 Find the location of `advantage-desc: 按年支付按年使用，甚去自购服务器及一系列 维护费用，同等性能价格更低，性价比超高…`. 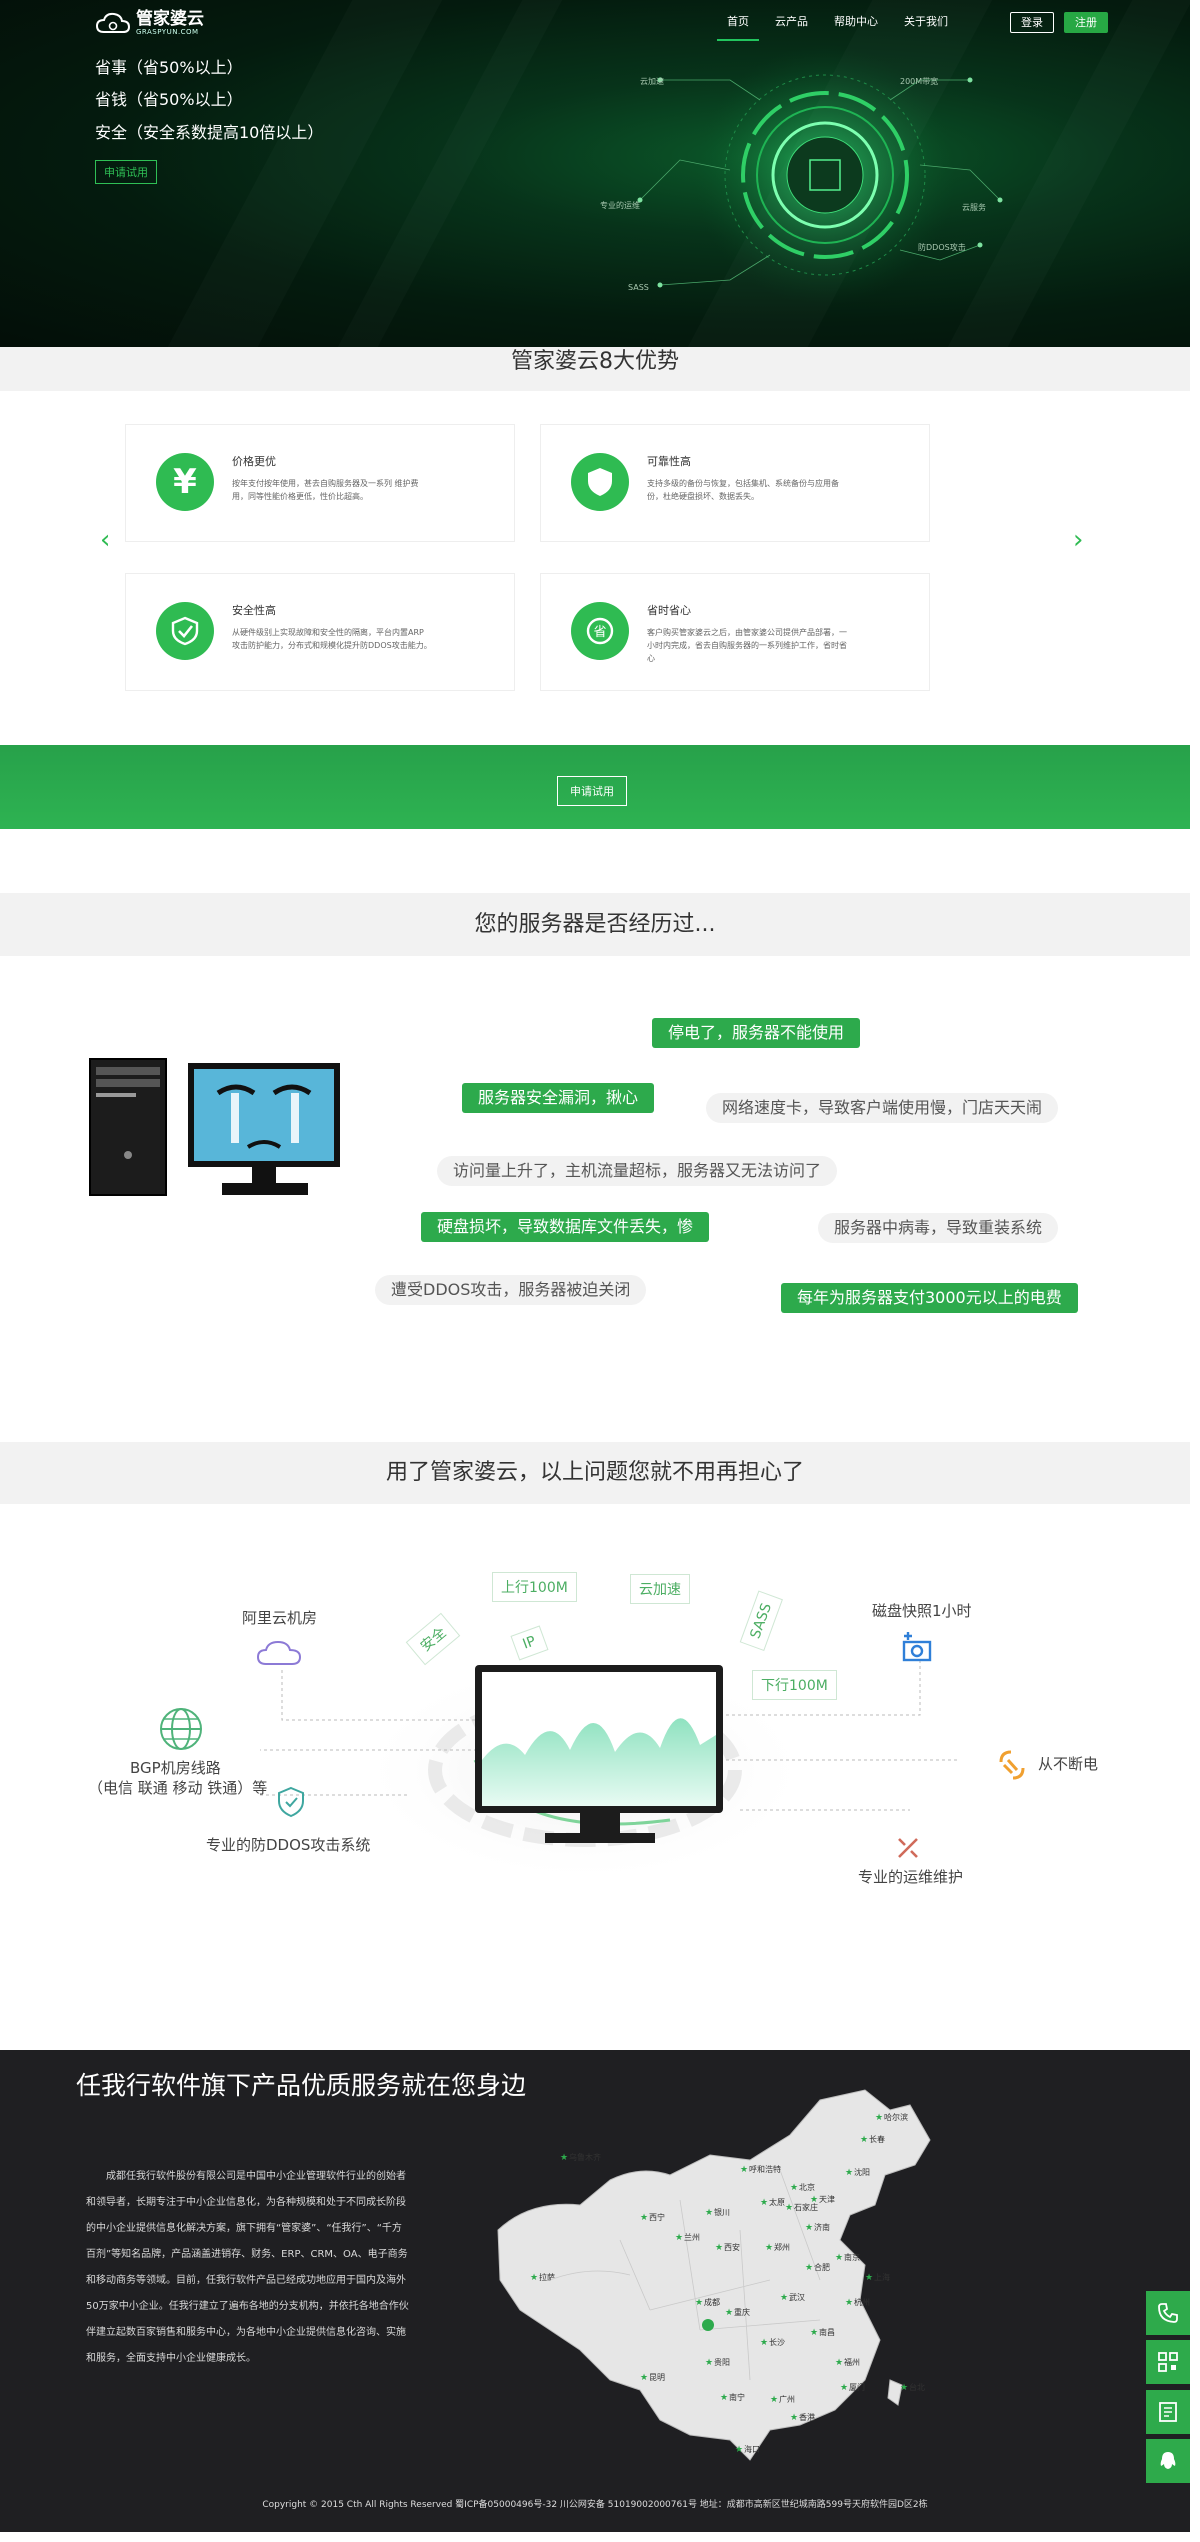

advantage-desc: 按年支付按年使用，甚去自购服务器及一系列 维护费用，同等性能价格更低，性价比超高… is located at coordinates (325, 490).